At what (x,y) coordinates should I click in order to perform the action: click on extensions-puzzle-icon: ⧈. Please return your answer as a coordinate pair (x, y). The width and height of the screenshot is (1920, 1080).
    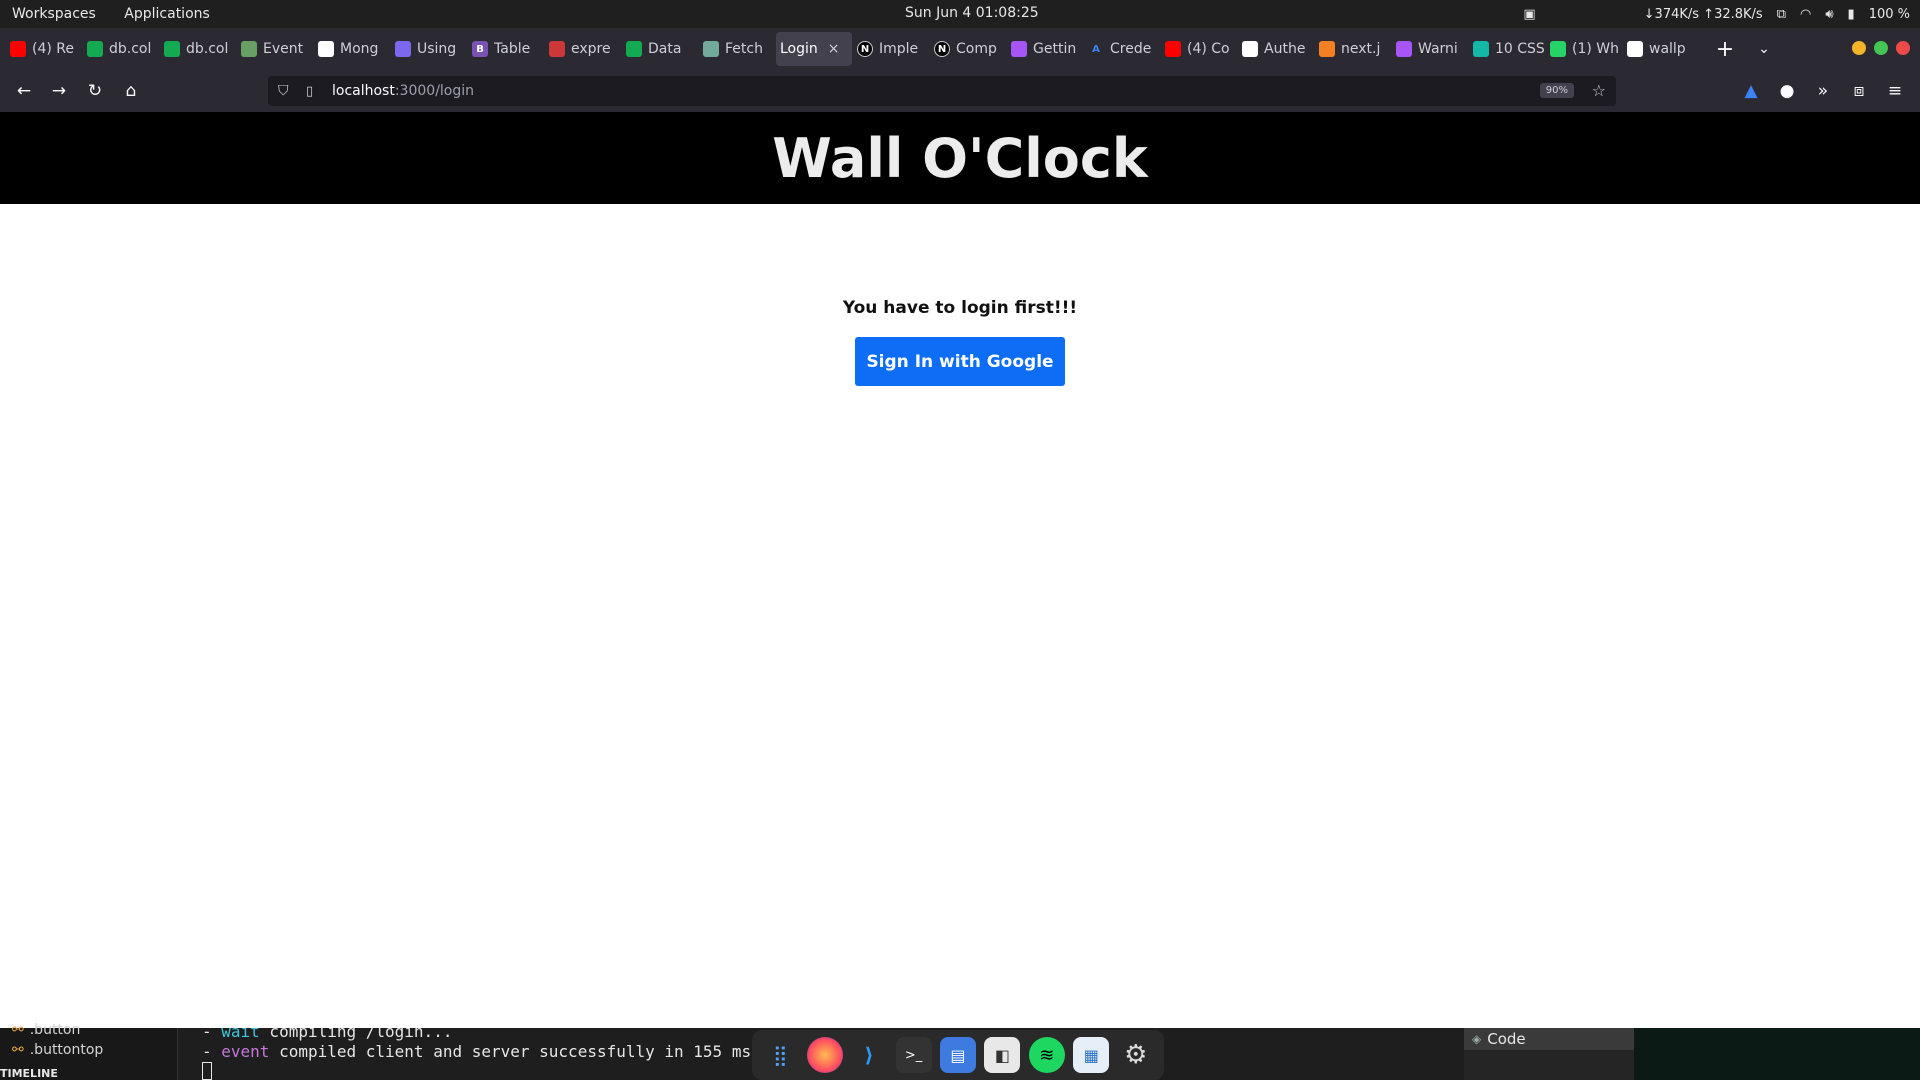
    Looking at the image, I should click on (1859, 91).